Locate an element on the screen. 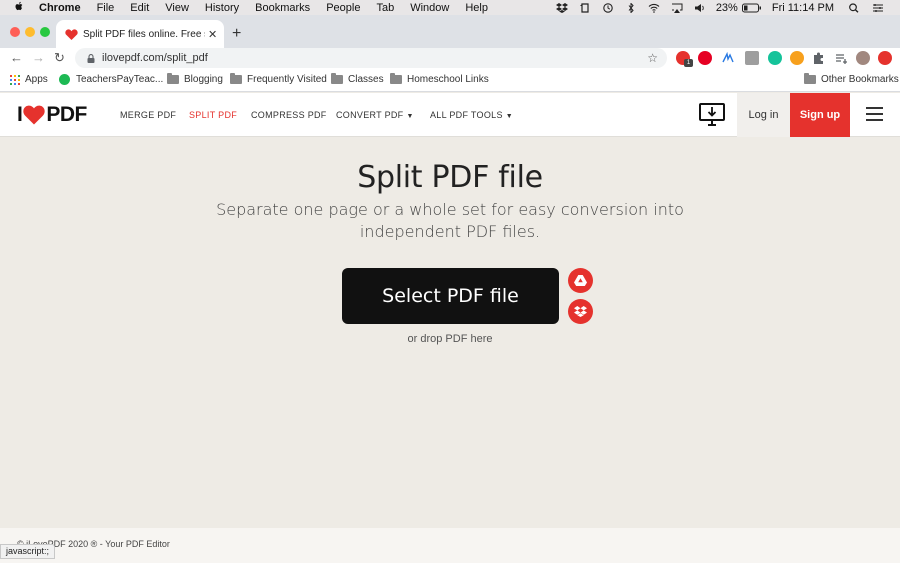 The image size is (900, 563). logo-letter: I is located at coordinates (20, 114).